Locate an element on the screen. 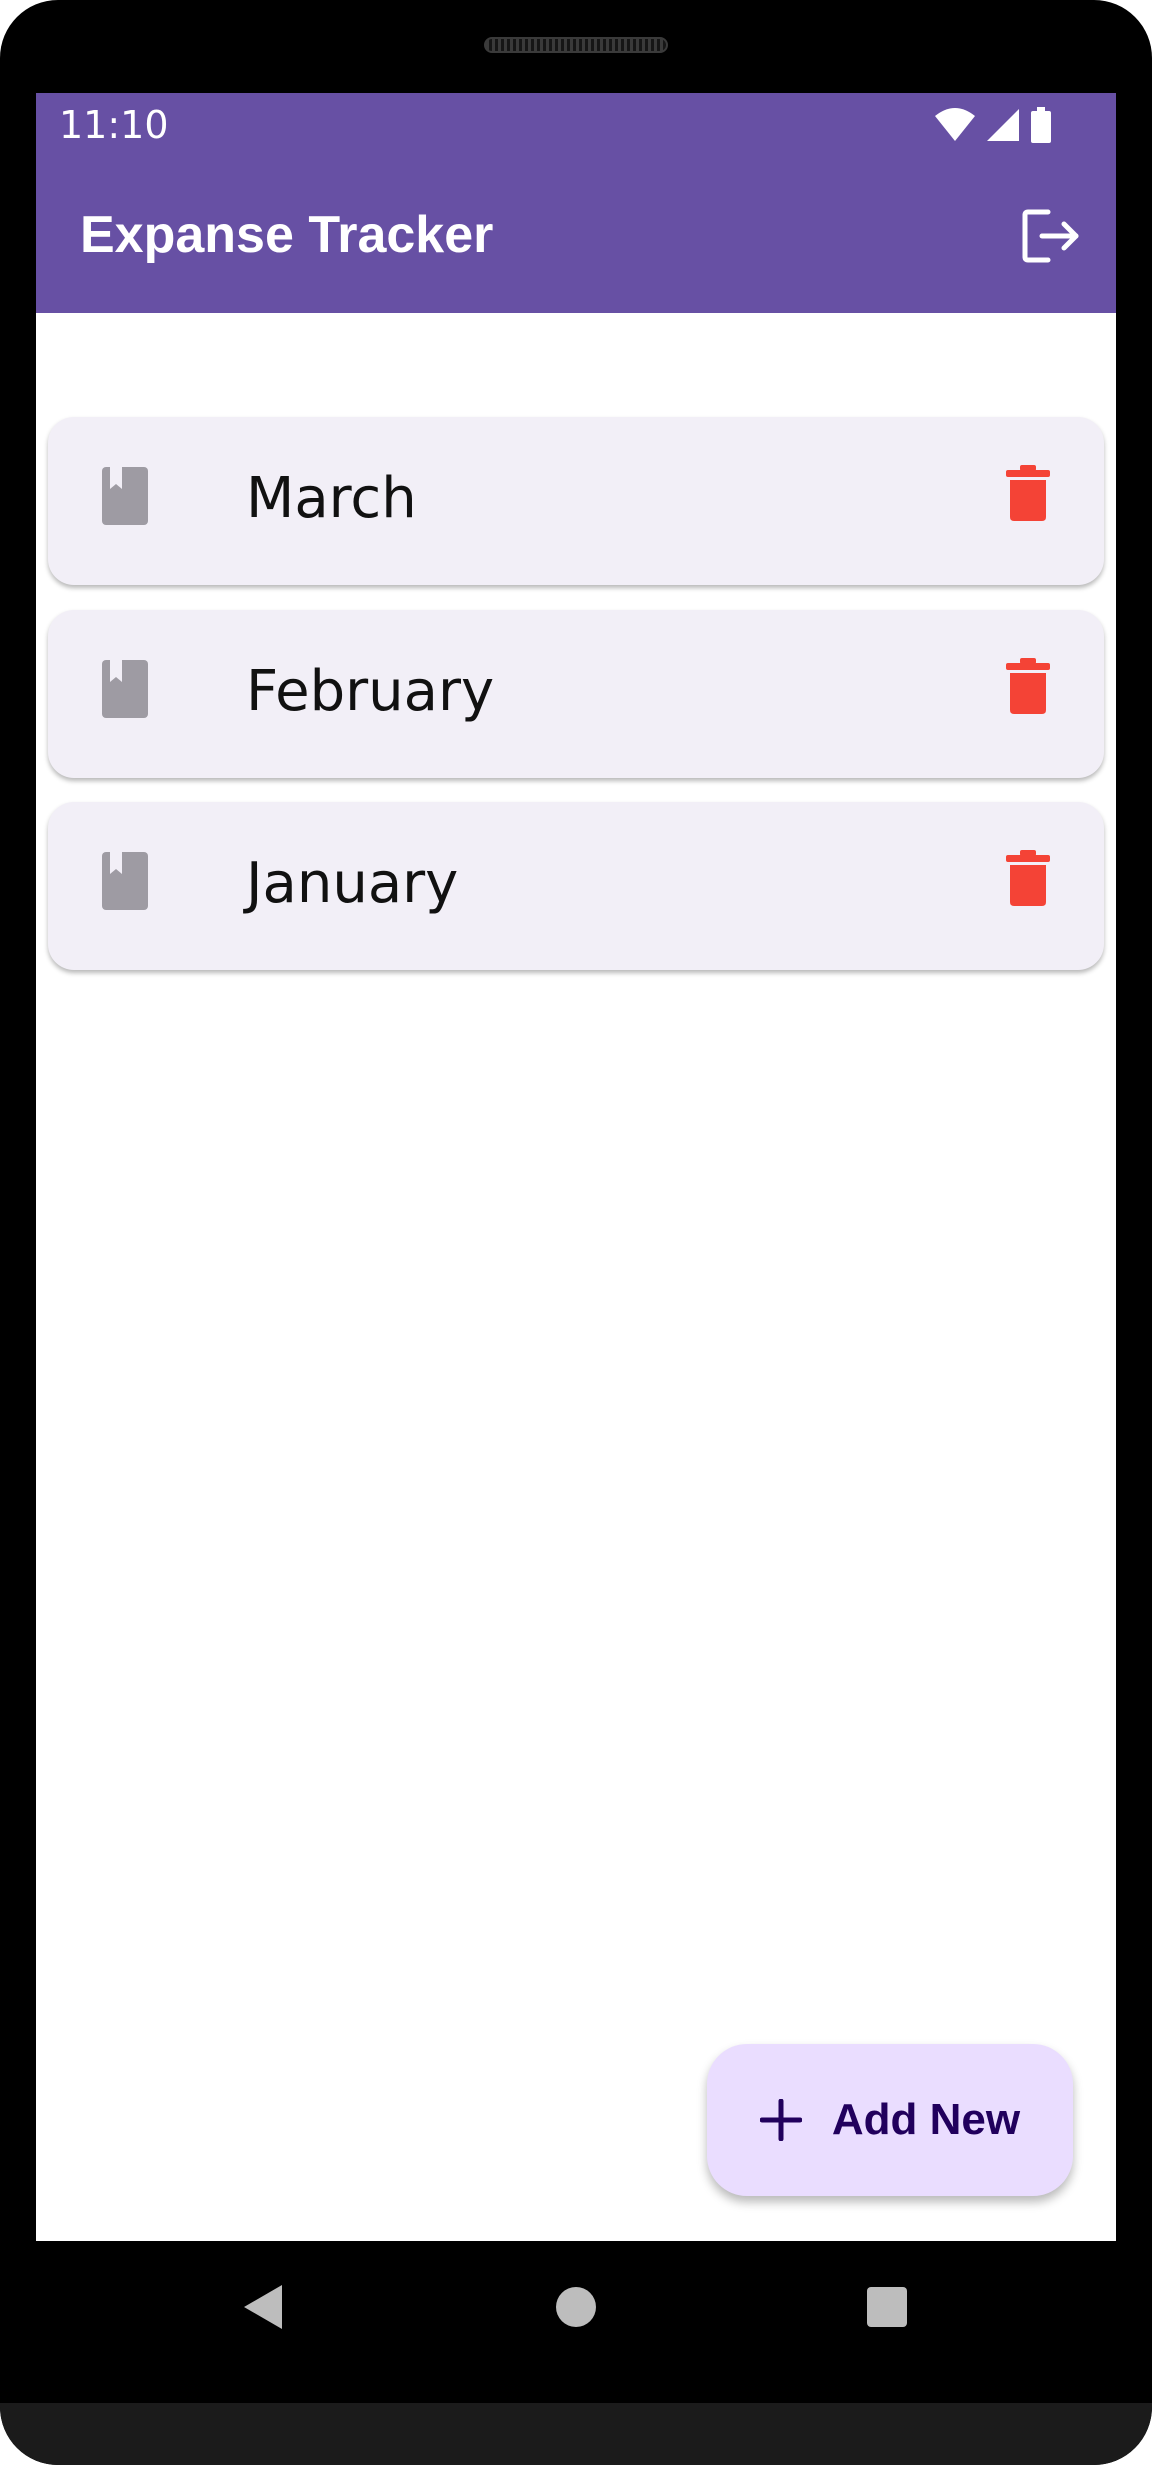 The image size is (1152, 2465). app-title: Expanse Tracker is located at coordinates (287, 235).